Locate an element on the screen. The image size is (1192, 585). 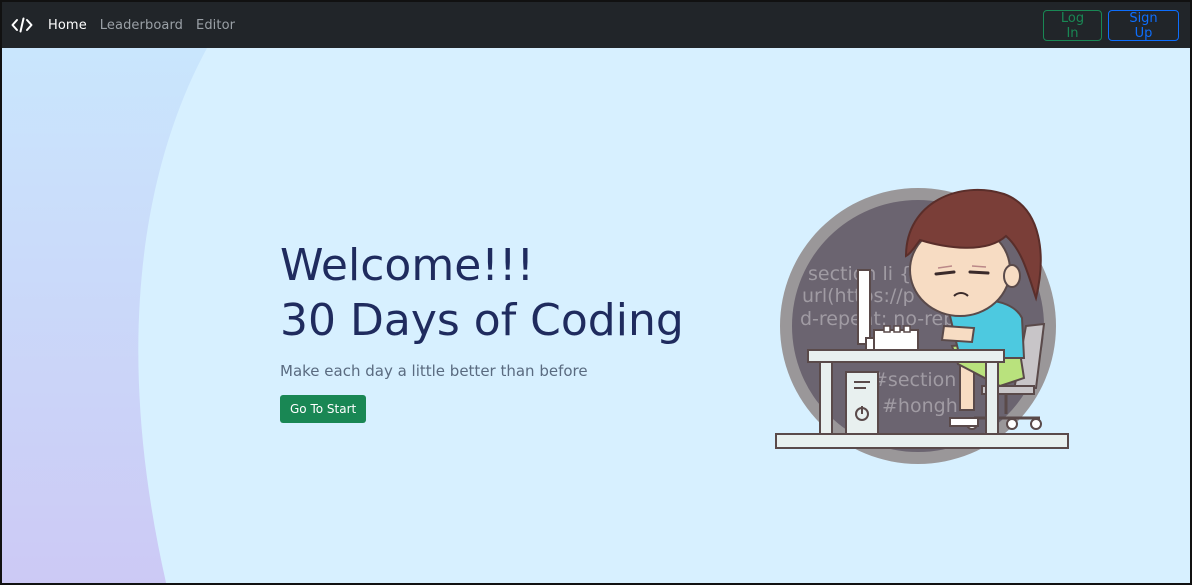
auth-buttons: Log In Sign Up is located at coordinates (1111, 25).